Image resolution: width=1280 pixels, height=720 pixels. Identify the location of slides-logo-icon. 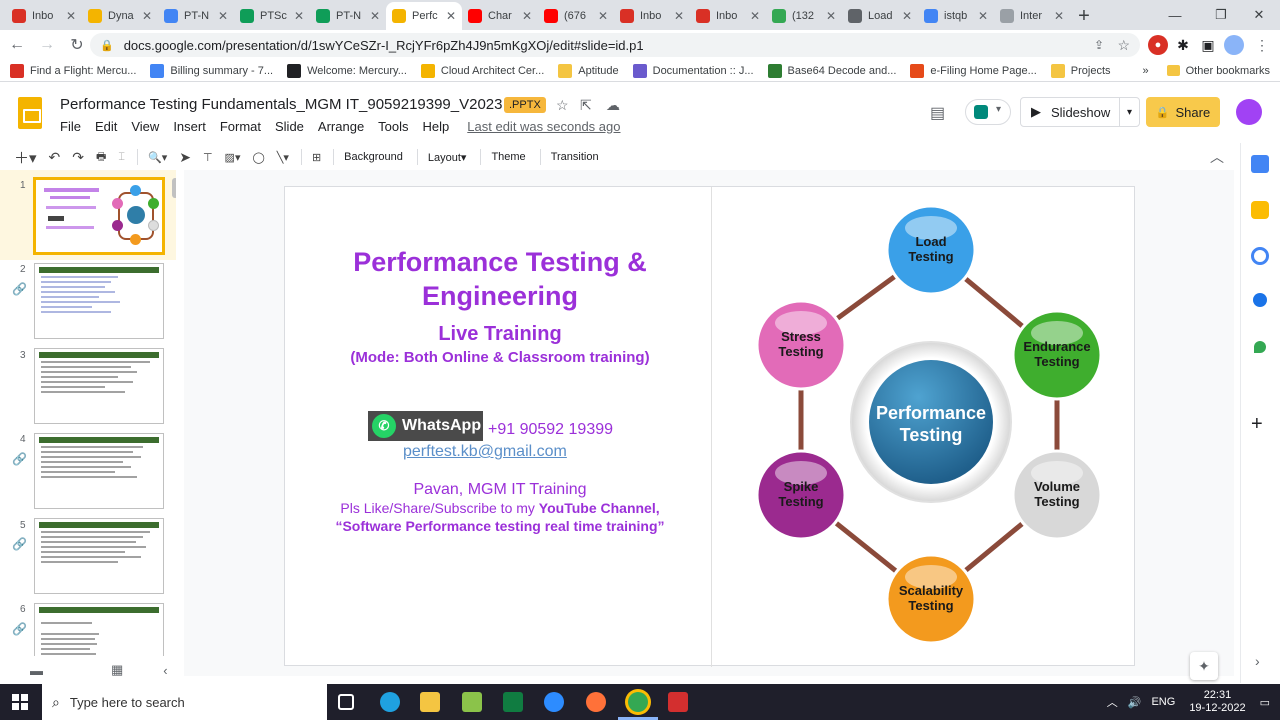
(30, 113).